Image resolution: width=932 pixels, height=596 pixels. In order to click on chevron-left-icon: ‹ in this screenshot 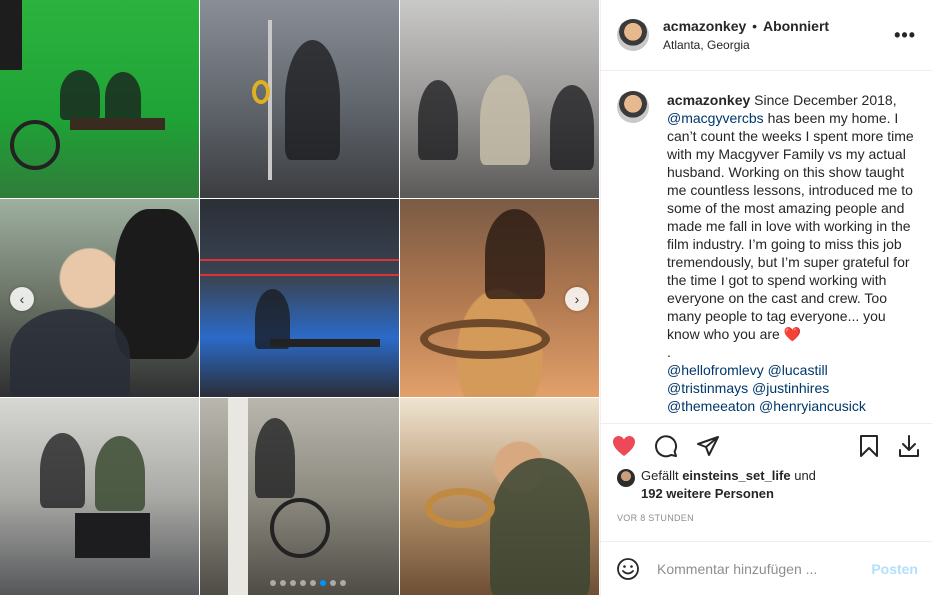, I will do `click(22, 299)`.